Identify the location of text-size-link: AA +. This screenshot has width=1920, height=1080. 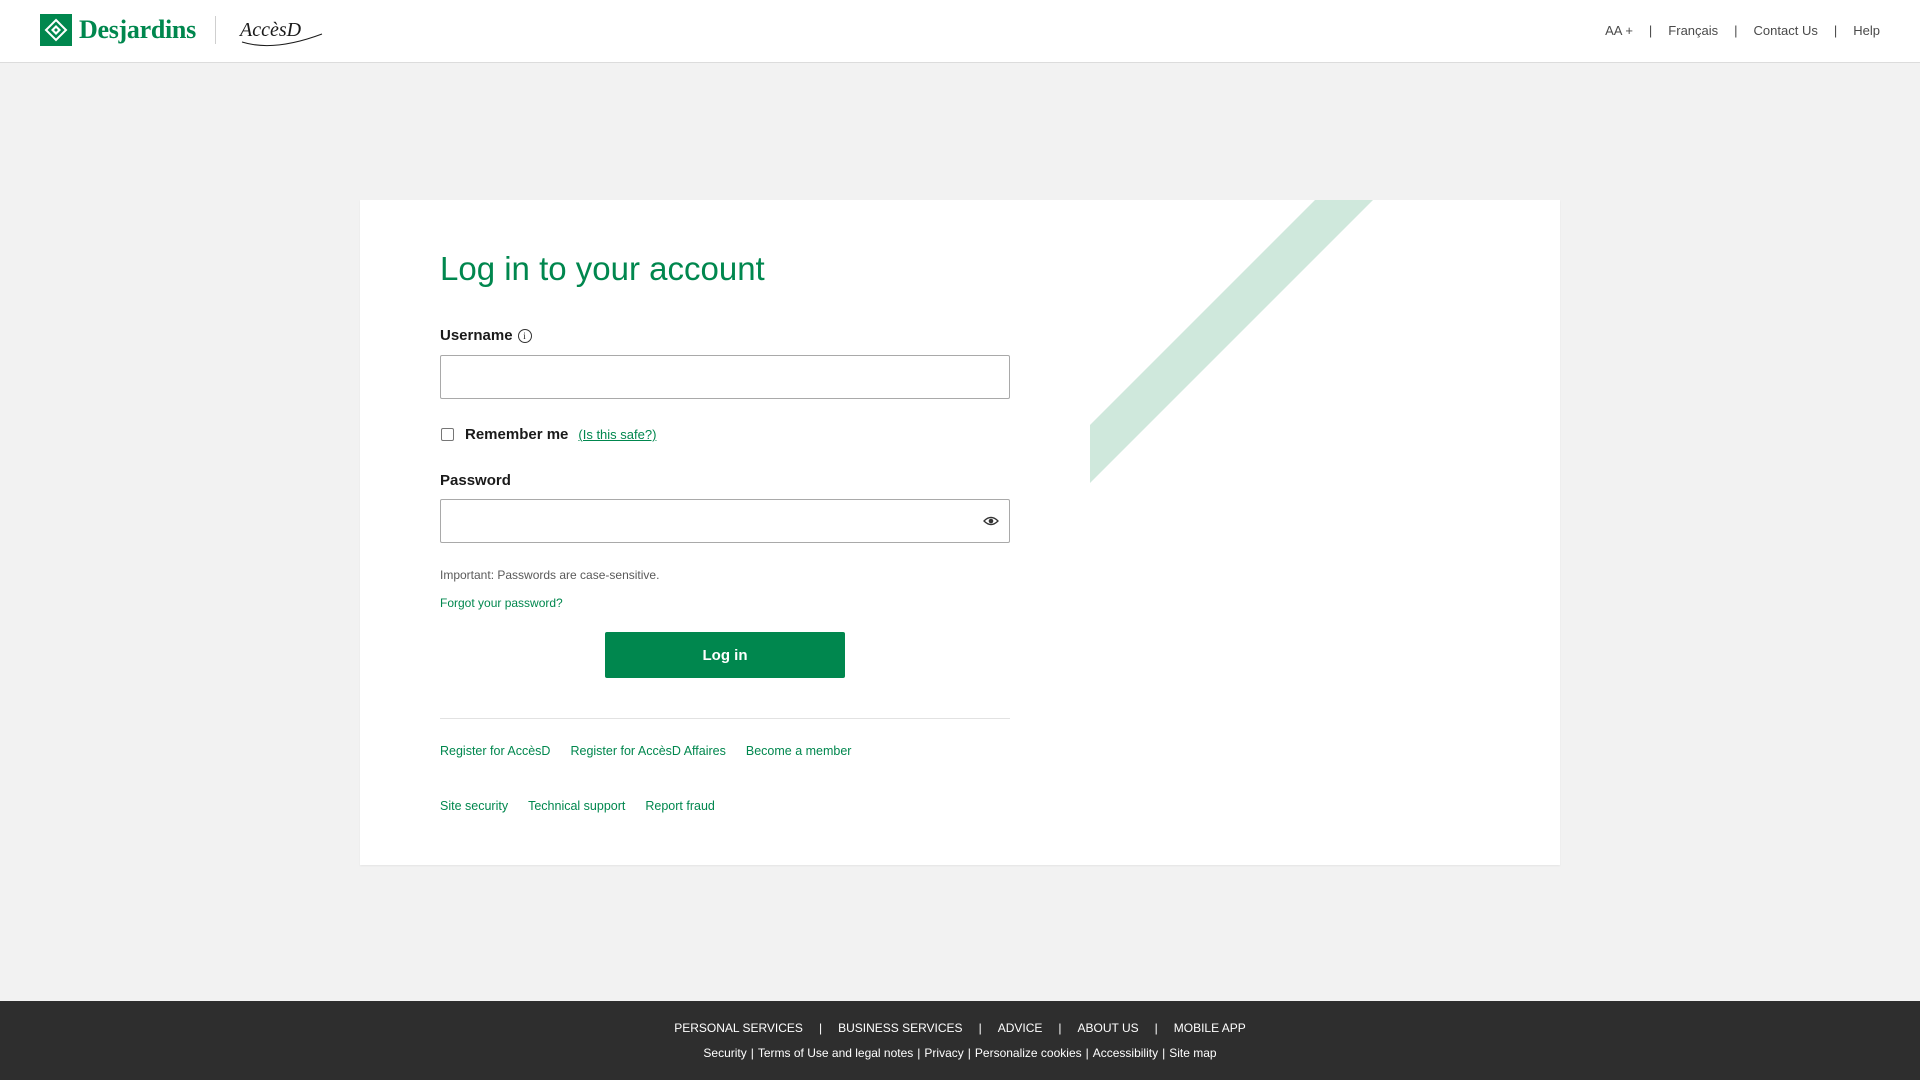
(1619, 30).